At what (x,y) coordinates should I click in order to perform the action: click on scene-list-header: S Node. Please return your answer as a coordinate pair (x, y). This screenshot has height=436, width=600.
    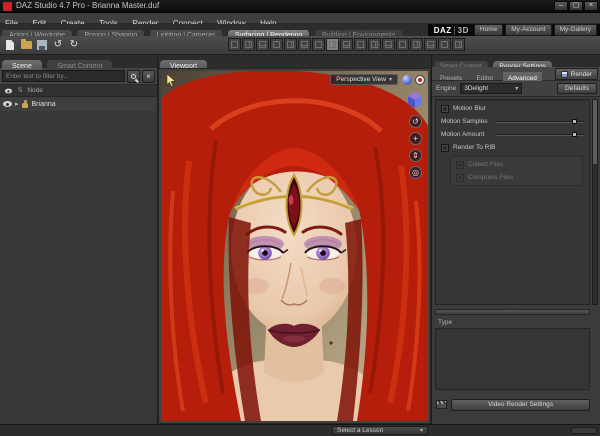
    Looking at the image, I should click on (78, 91).